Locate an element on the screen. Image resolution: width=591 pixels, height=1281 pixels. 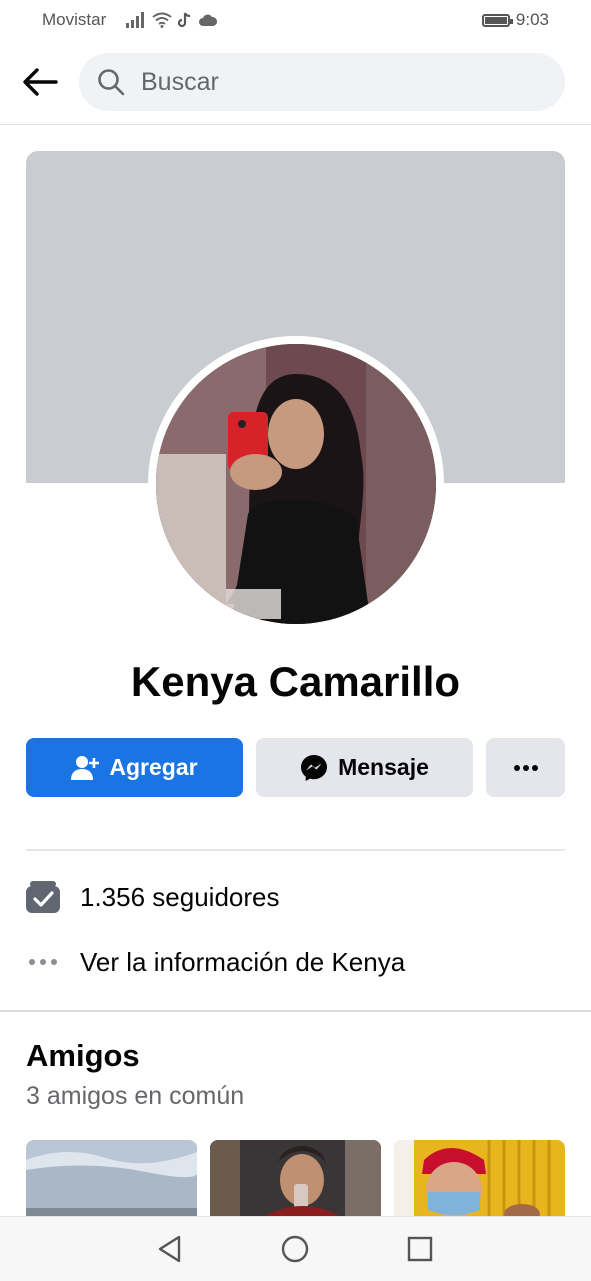
tiktok-icon is located at coordinates (184, 20).